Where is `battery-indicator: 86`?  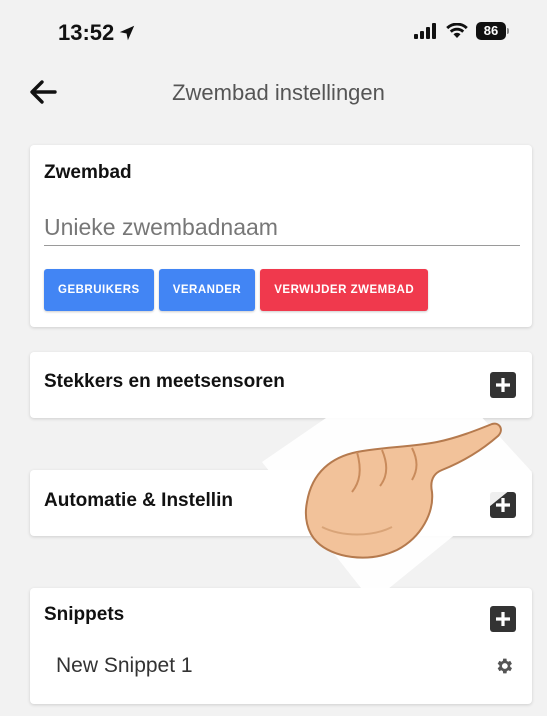
battery-indicator: 86 is located at coordinates (492, 31).